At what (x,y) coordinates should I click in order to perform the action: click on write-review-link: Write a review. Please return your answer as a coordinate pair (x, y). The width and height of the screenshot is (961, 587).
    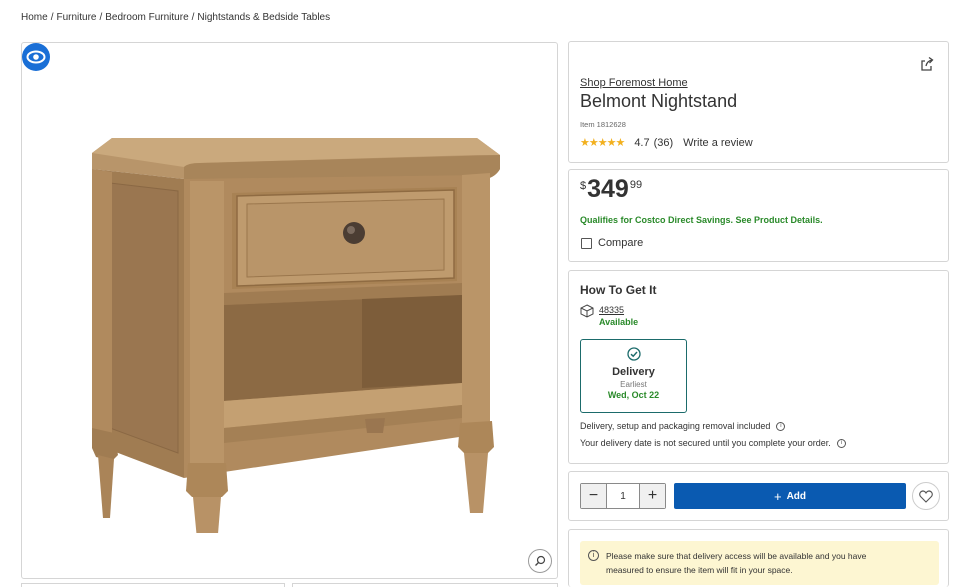
    Looking at the image, I should click on (717, 143).